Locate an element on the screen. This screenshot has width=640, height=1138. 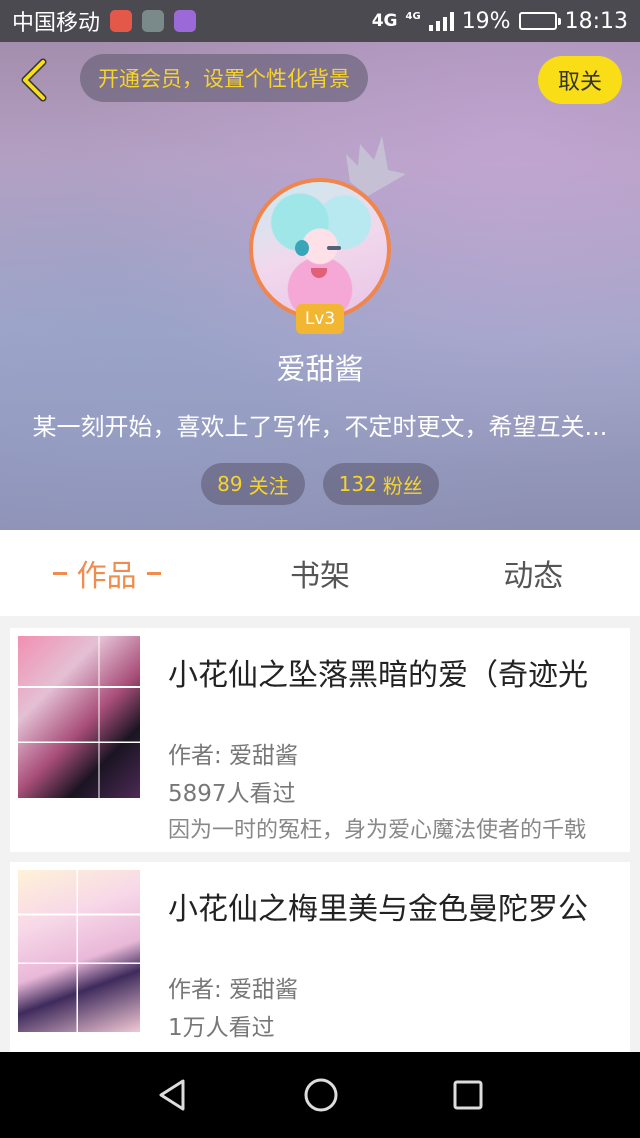
game-app-icon is located at coordinates (153, 21).